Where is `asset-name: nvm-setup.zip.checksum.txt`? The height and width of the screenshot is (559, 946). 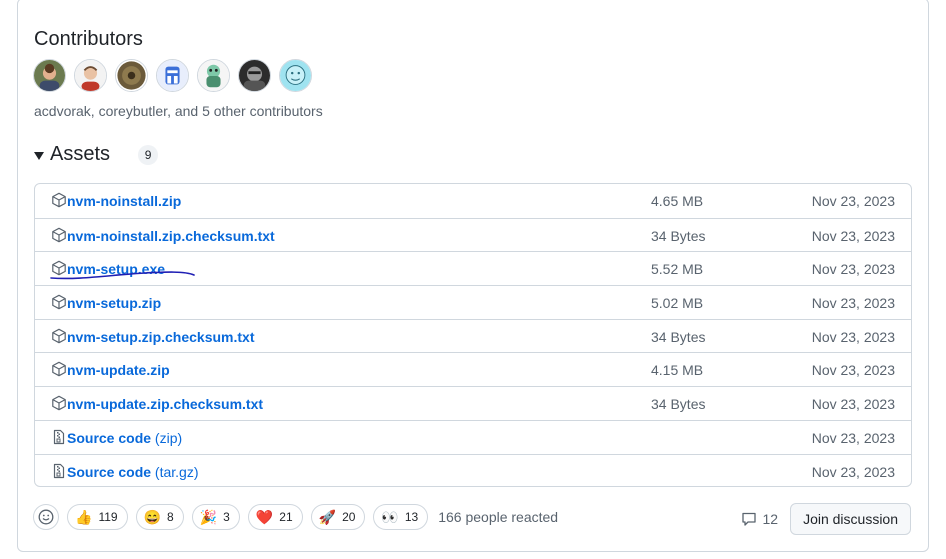
asset-name: nvm-setup.zip.checksum.txt is located at coordinates (161, 336).